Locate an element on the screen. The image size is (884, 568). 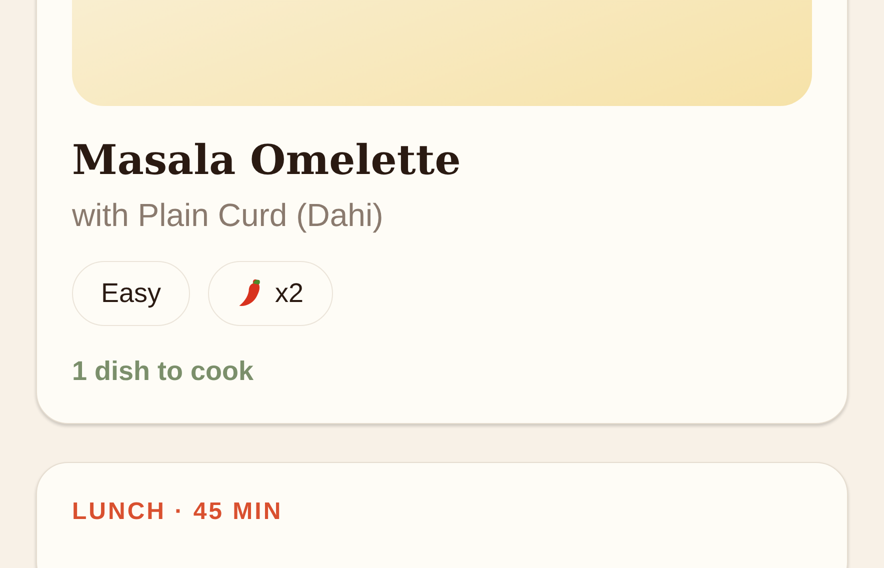
recipe-title: Masala Omelette is located at coordinates (267, 161).